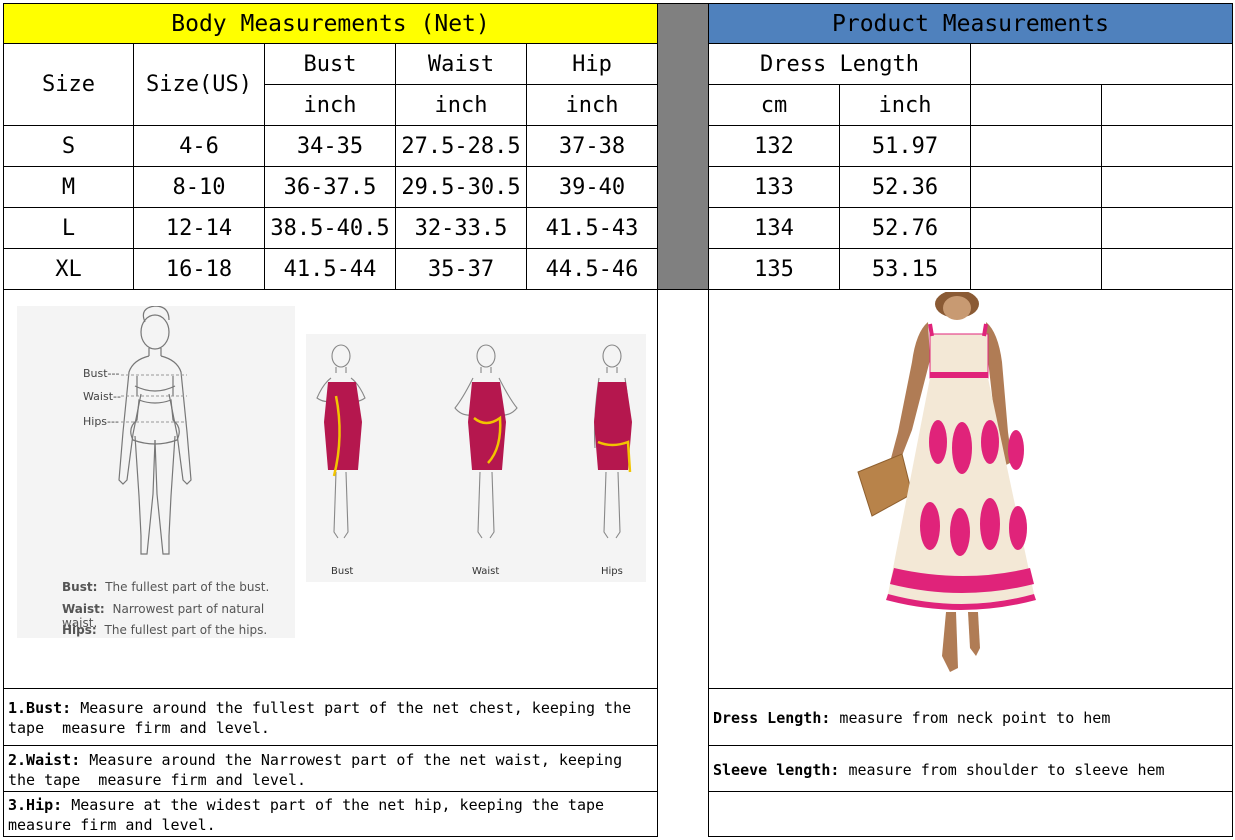 This screenshot has width=1235, height=840. What do you see at coordinates (68, 146) in the screenshot?
I see `cell-size: S` at bounding box center [68, 146].